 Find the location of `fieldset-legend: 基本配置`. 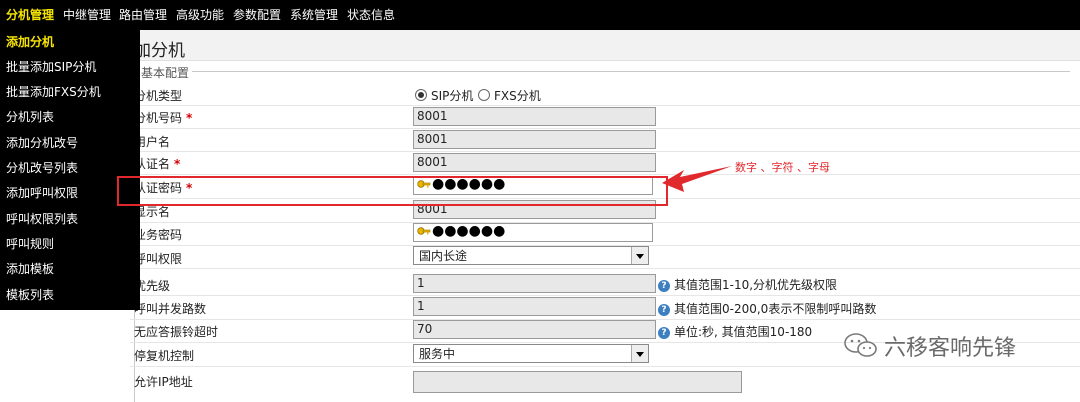

fieldset-legend: 基本配置 is located at coordinates (165, 72).